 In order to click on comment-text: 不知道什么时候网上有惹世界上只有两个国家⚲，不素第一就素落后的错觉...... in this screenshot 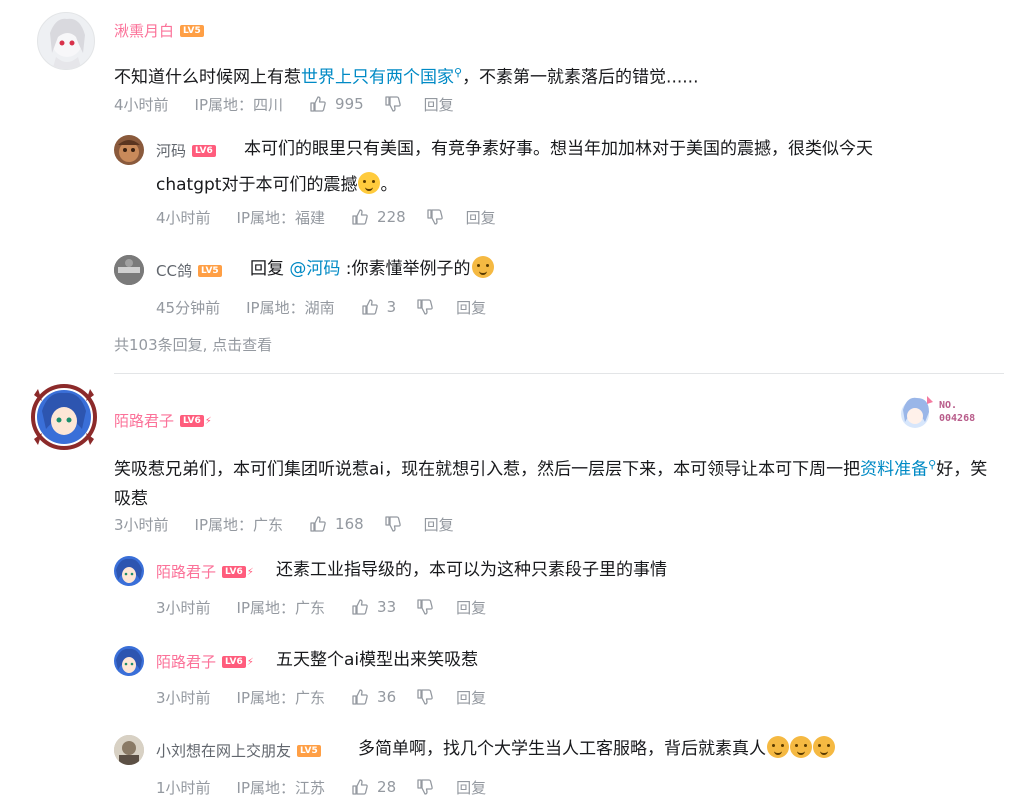, I will do `click(554, 75)`.